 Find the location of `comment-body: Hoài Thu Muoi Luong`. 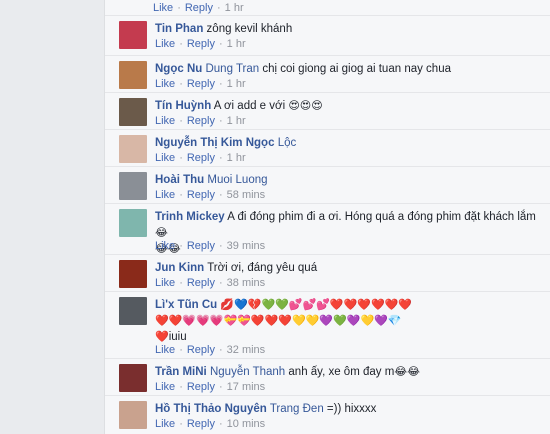

comment-body: Hoài Thu Muoi Luong is located at coordinates (348, 180).